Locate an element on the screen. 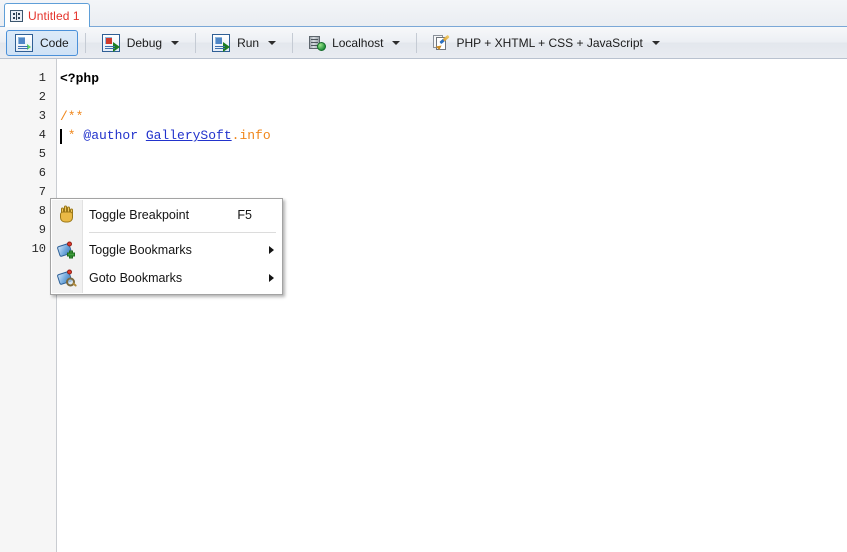 The height and width of the screenshot is (552, 847). menu-item-toggle-breakpoint: Toggle Breakpoint F5 is located at coordinates (166, 215).